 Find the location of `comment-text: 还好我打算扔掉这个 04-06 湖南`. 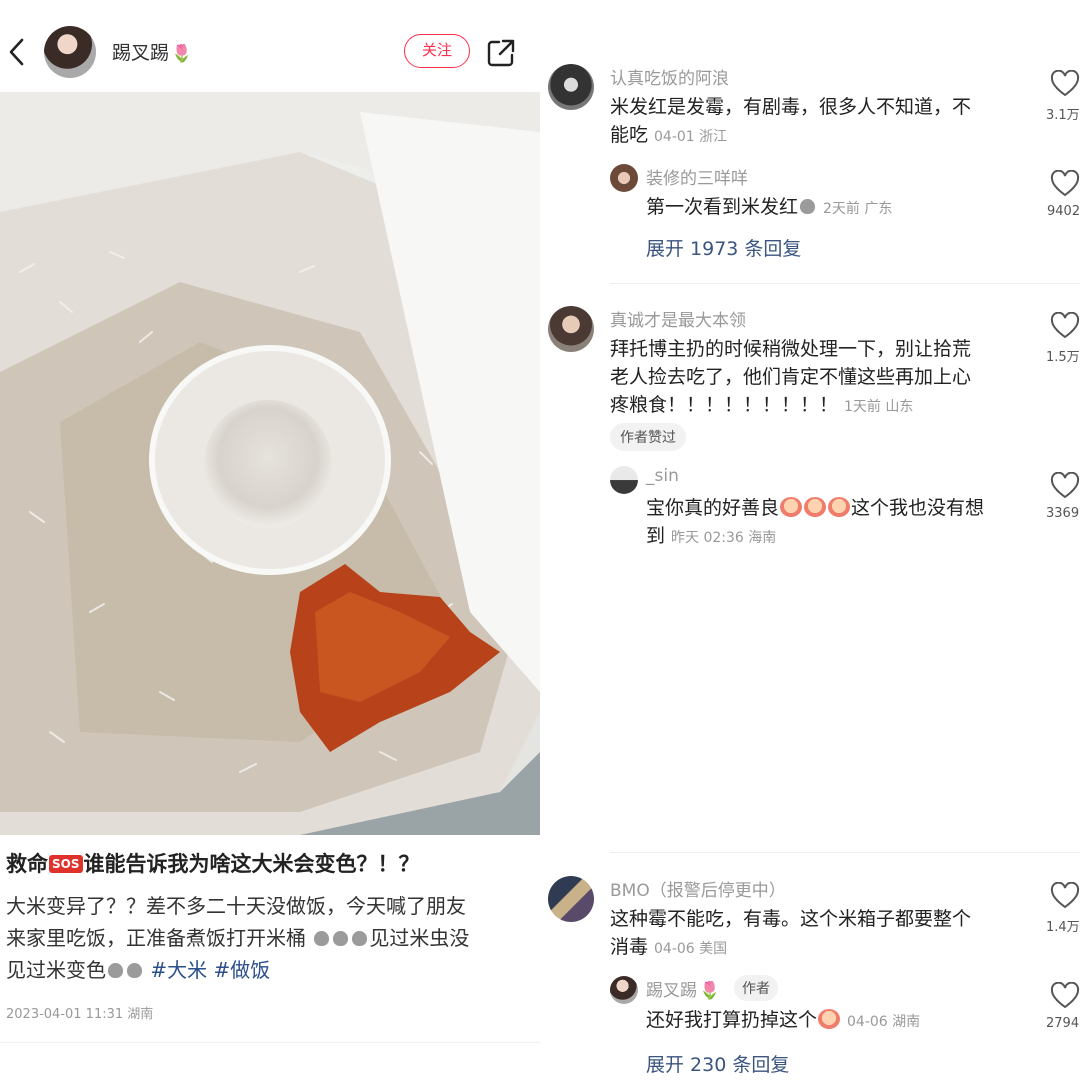

comment-text: 还好我打算扔掉这个 04-06 湖南 is located at coordinates (836, 1021).